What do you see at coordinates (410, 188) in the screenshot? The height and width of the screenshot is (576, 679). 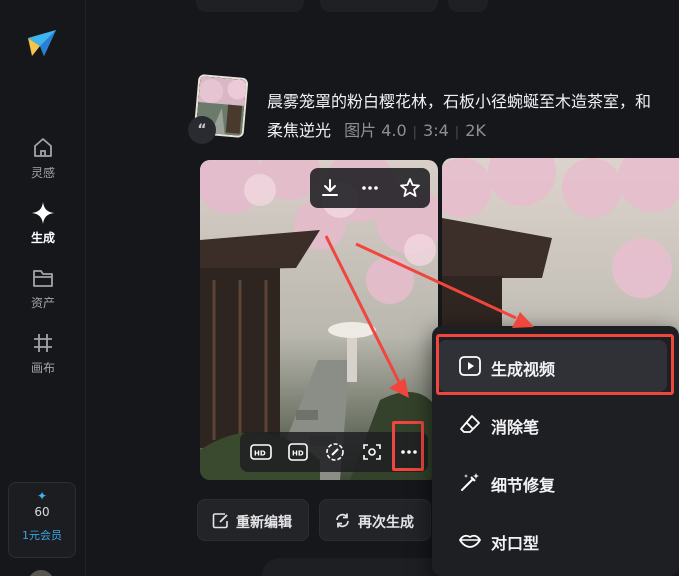 I see `star-icon` at bounding box center [410, 188].